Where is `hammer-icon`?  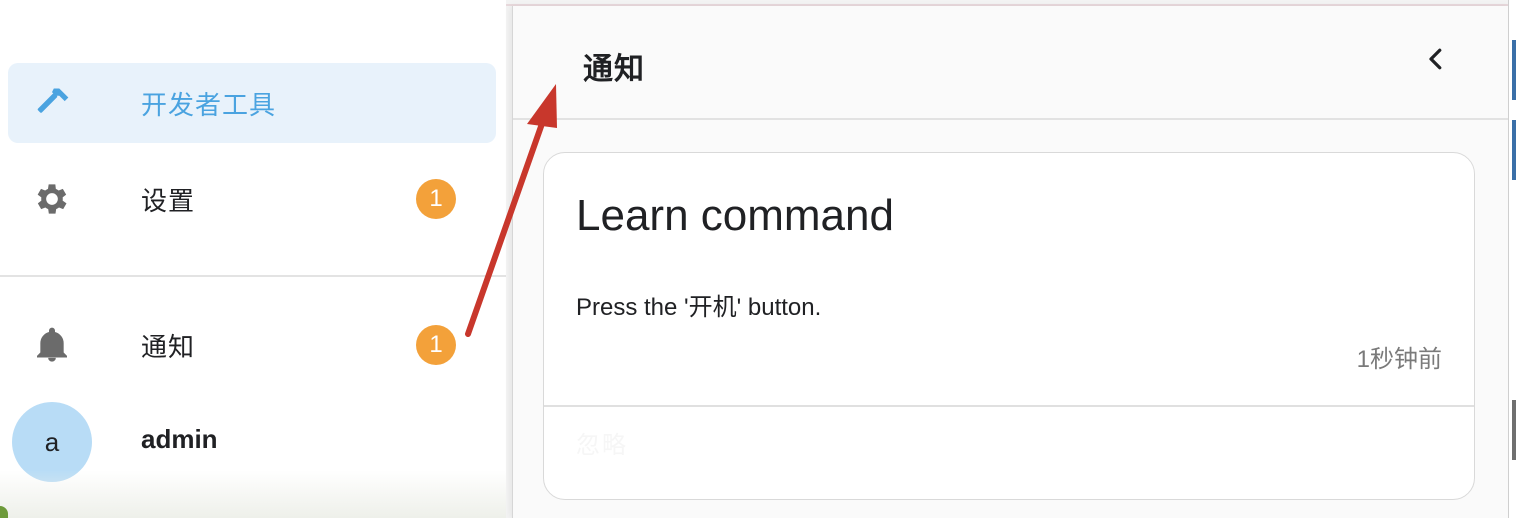
hammer-icon is located at coordinates (52, 103).